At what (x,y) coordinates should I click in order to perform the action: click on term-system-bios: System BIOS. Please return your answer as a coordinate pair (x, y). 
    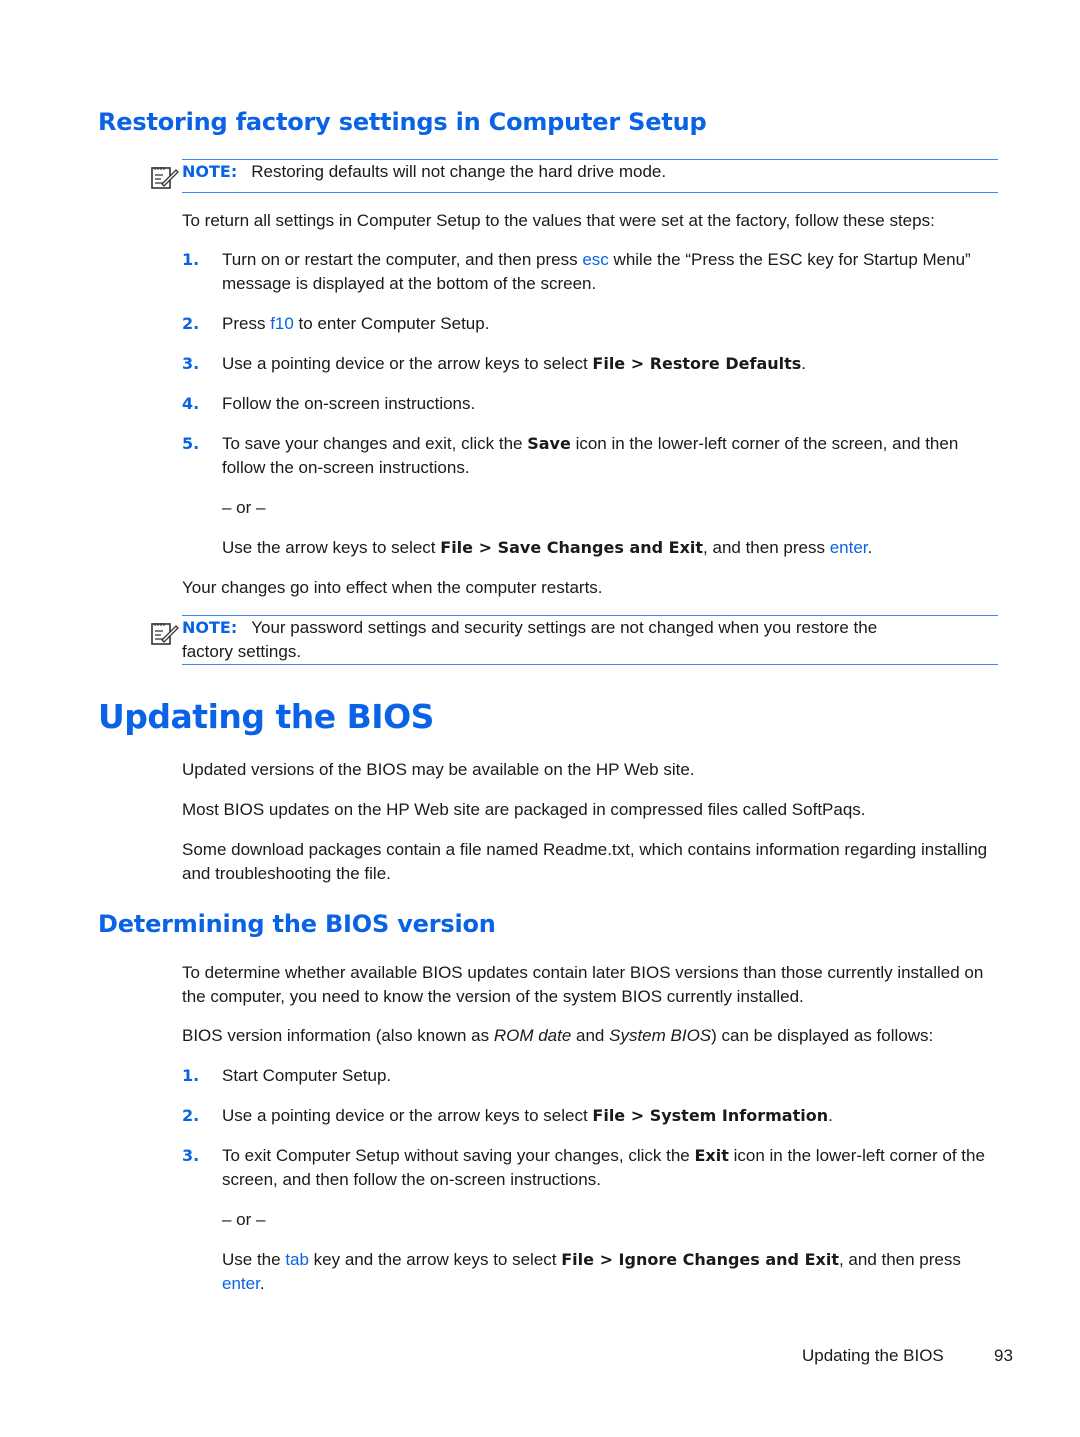
    Looking at the image, I should click on (660, 1035).